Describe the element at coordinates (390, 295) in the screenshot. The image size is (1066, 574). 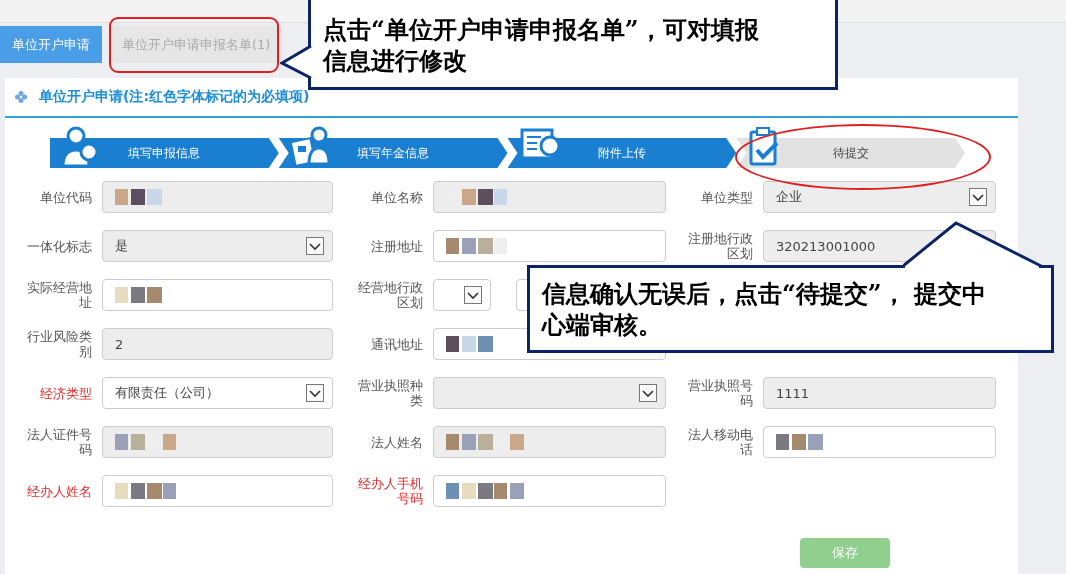
I see `field-label: 经营地行政区划` at that location.